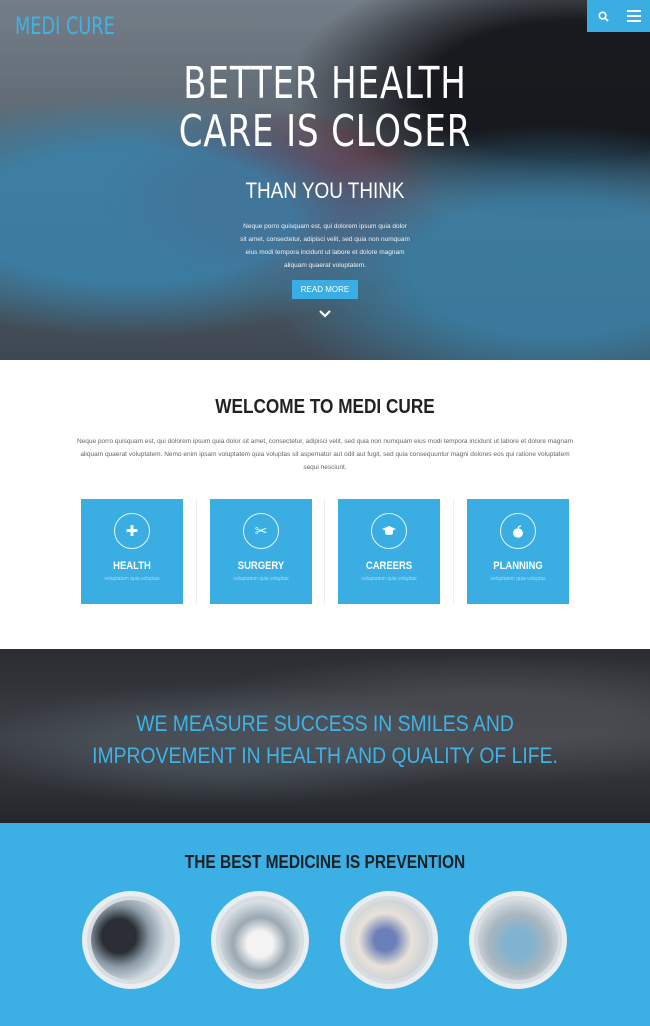 This screenshot has height=1026, width=650. I want to click on card-title: PLANNING, so click(518, 566).